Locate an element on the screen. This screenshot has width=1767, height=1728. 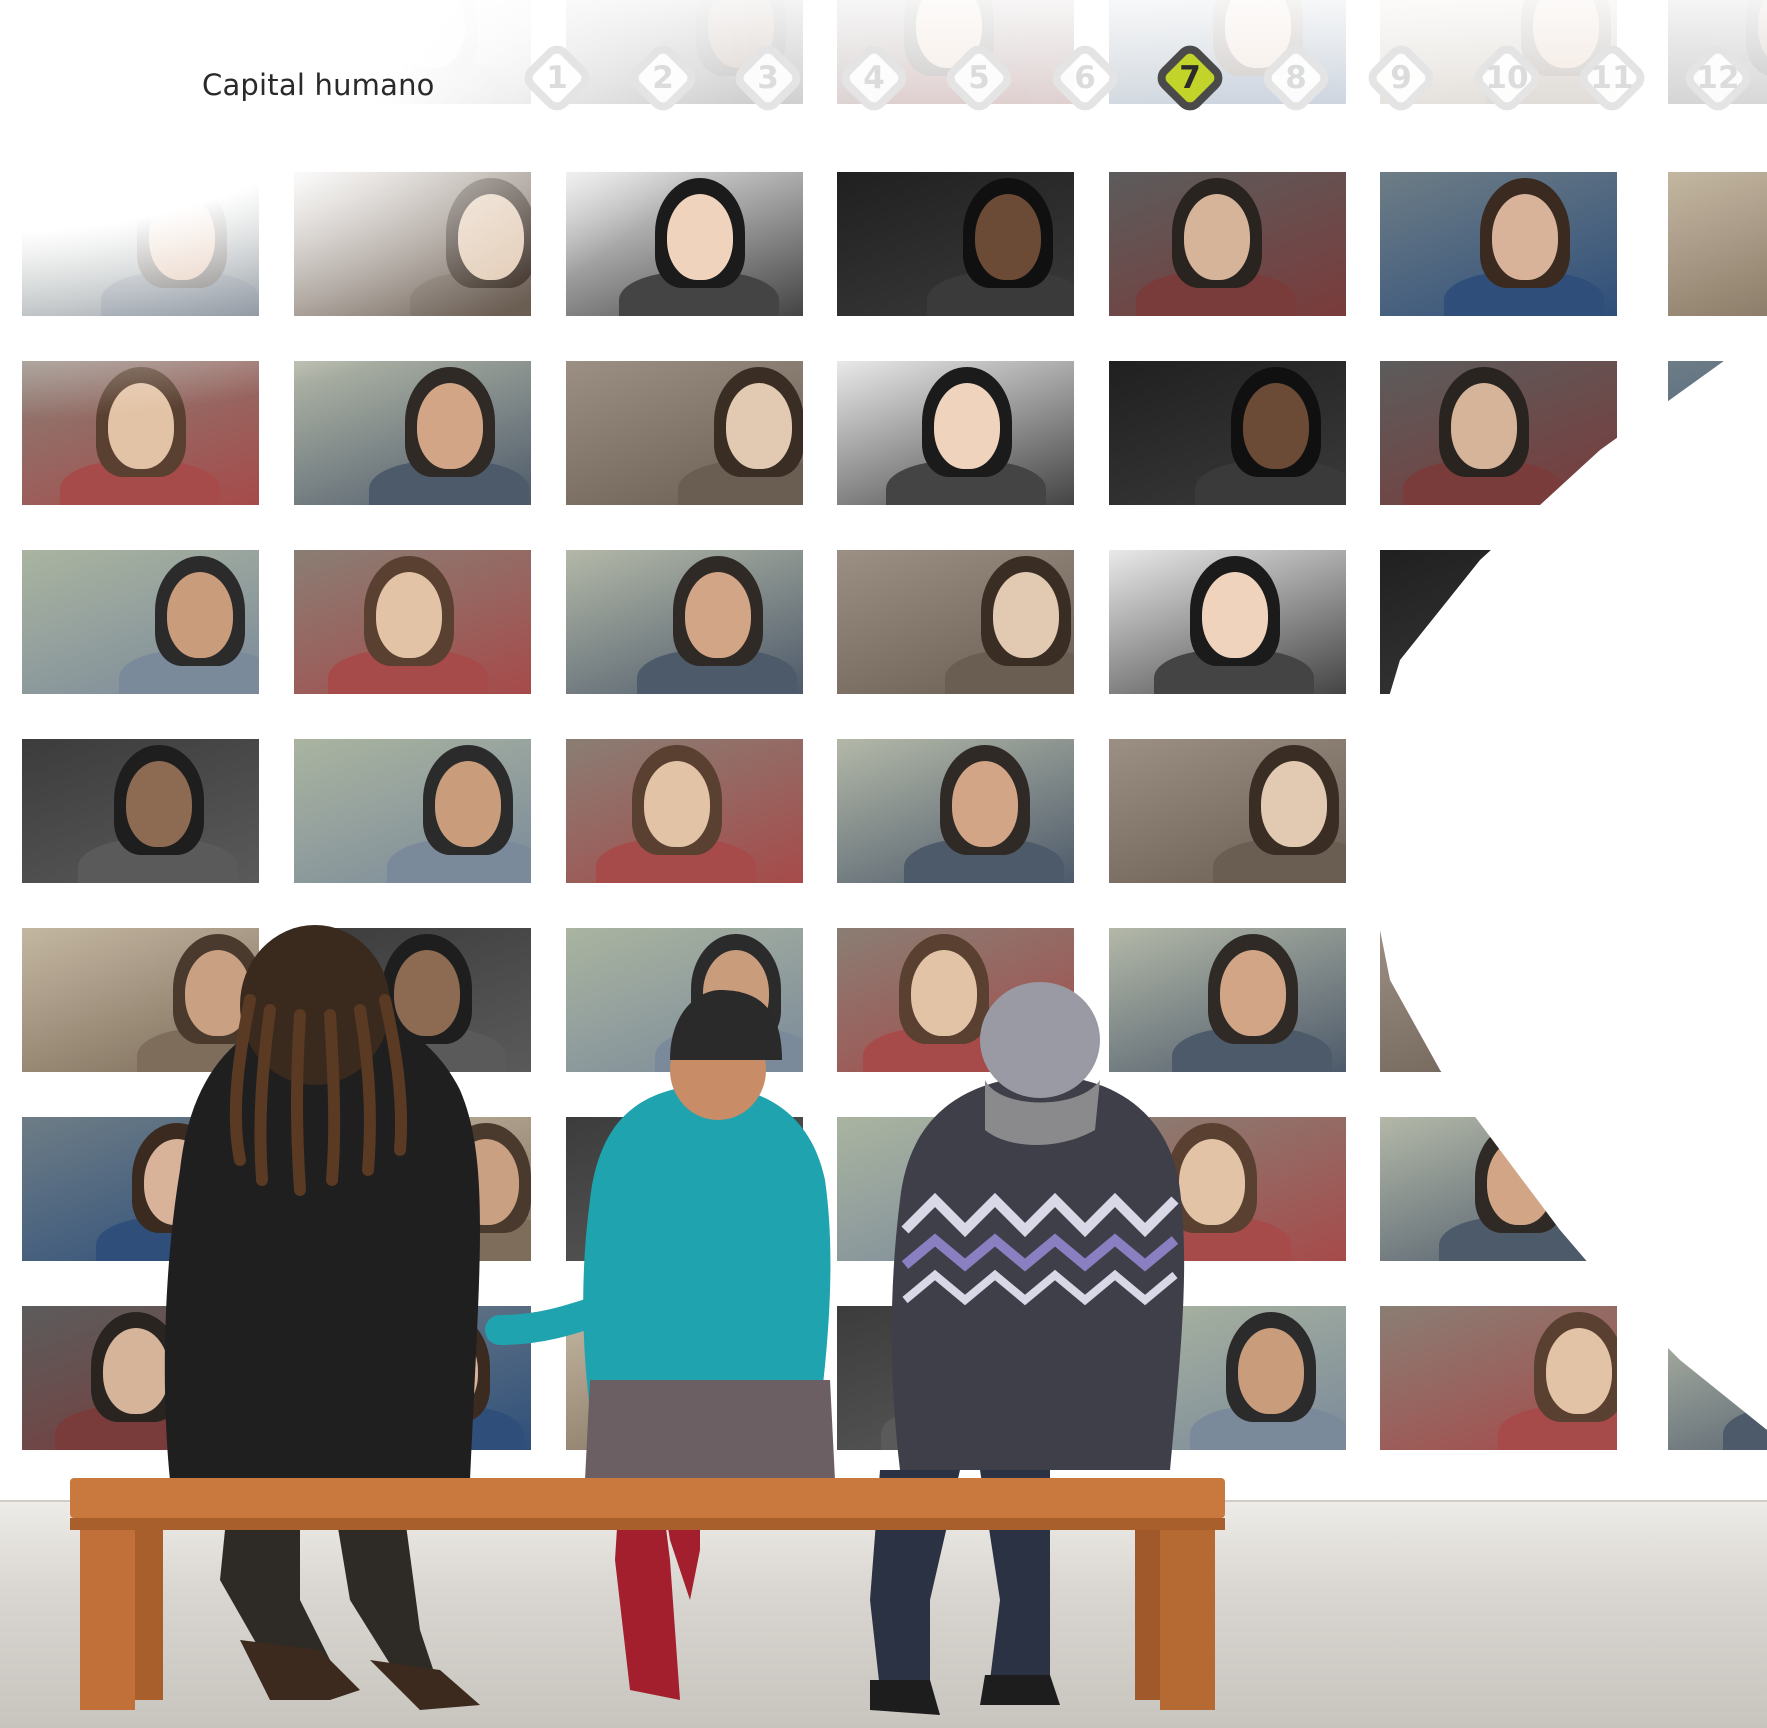
step-2-button: 2 is located at coordinates (663, 78).